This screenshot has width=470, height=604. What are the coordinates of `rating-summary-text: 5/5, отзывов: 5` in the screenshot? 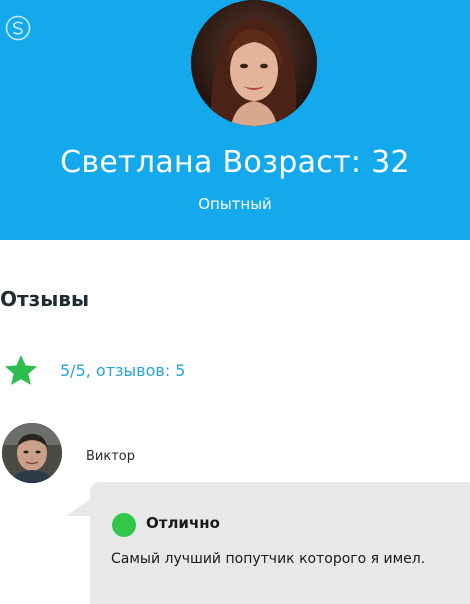 It's located at (123, 370).